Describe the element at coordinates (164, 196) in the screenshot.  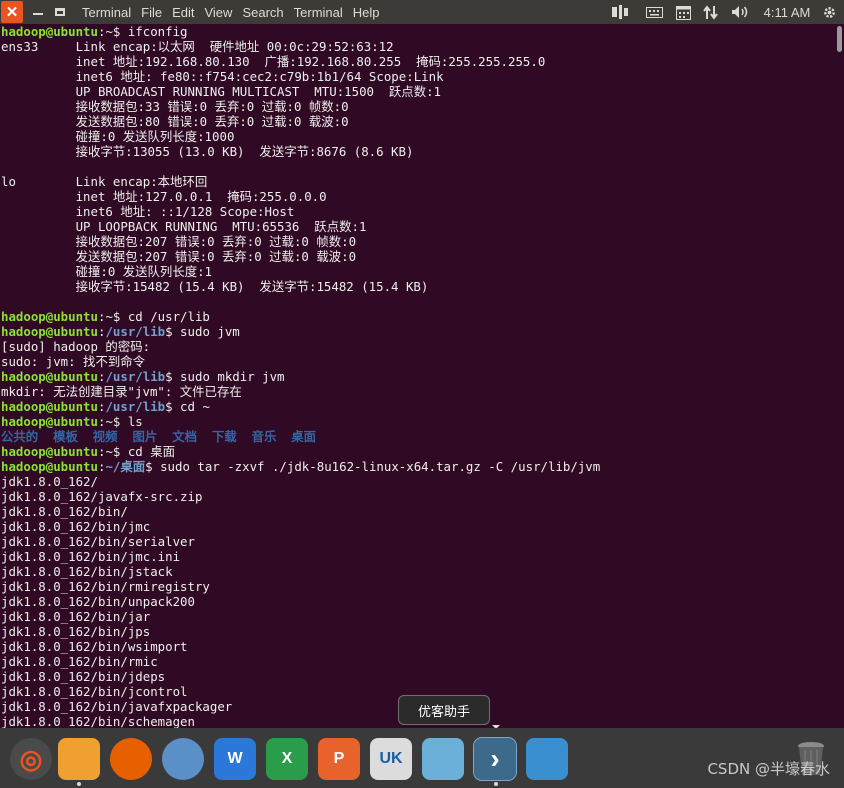
I see `terminal-text: inet 地址:127.0.0.1 掩码:255.0.0.0` at that location.